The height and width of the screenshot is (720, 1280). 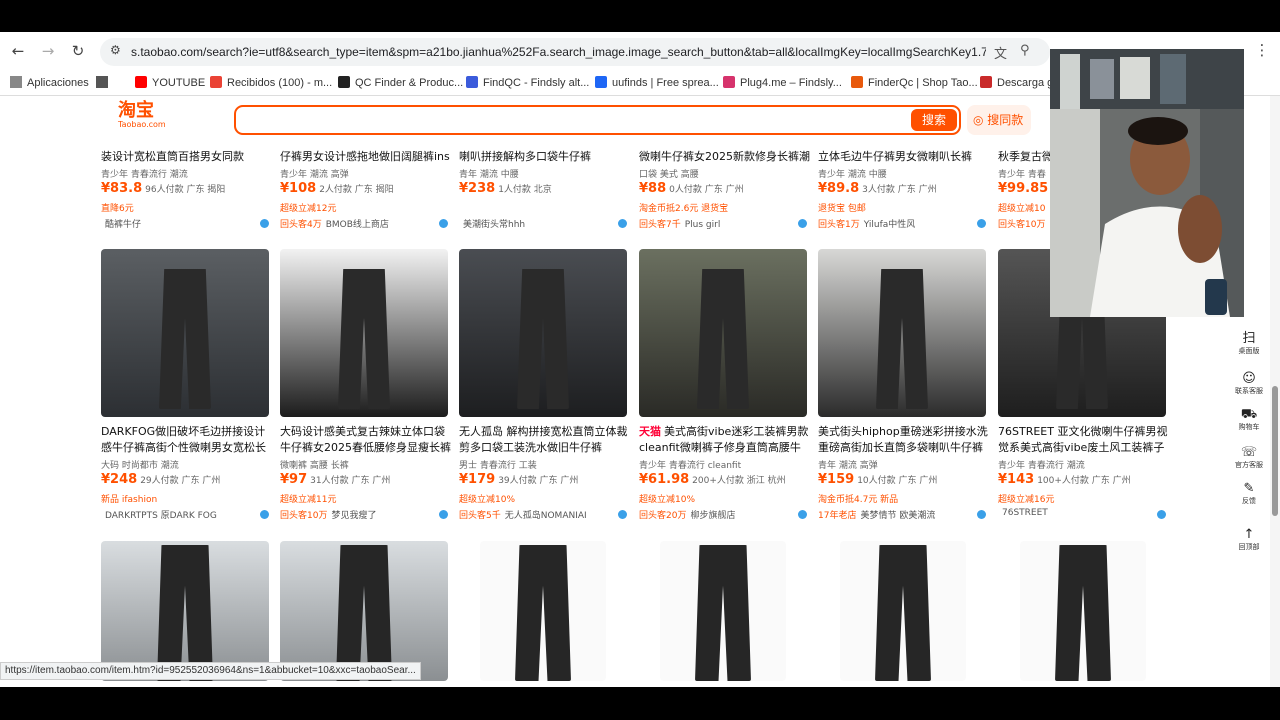 I want to click on product-title: 无人孤岛 解构拼接宽松直筒立体裁剪多口袋工装洗水做旧牛仔裤, so click(x=545, y=440).